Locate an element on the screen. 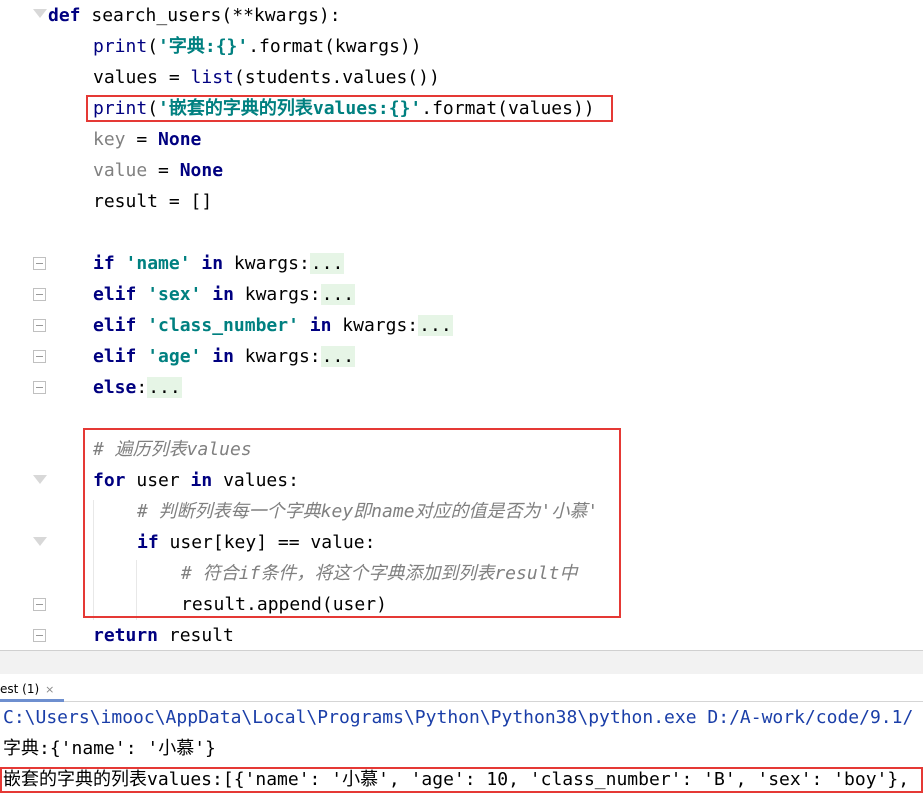  string-literal: 'name' is located at coordinates (158, 263).